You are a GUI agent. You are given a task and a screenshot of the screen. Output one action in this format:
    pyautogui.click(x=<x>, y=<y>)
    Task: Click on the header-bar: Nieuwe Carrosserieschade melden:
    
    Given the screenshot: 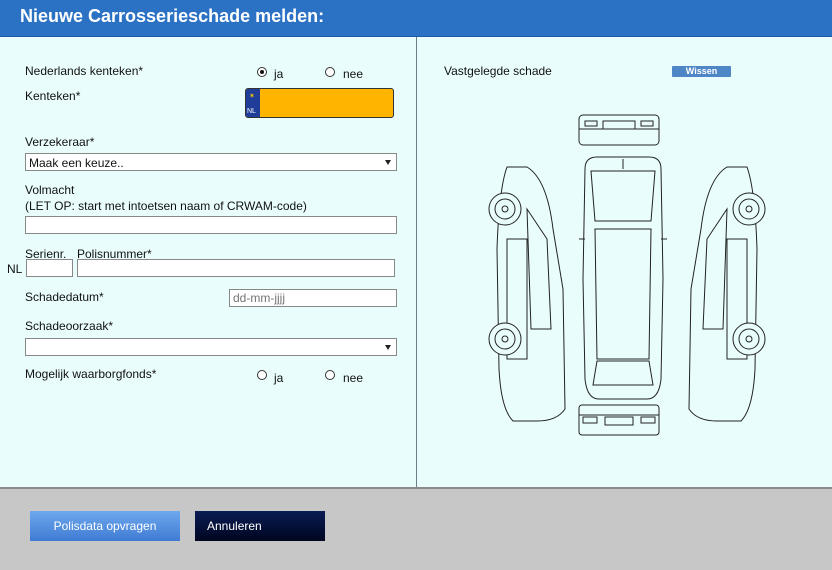 What is the action you would take?
    pyautogui.click(x=416, y=18)
    